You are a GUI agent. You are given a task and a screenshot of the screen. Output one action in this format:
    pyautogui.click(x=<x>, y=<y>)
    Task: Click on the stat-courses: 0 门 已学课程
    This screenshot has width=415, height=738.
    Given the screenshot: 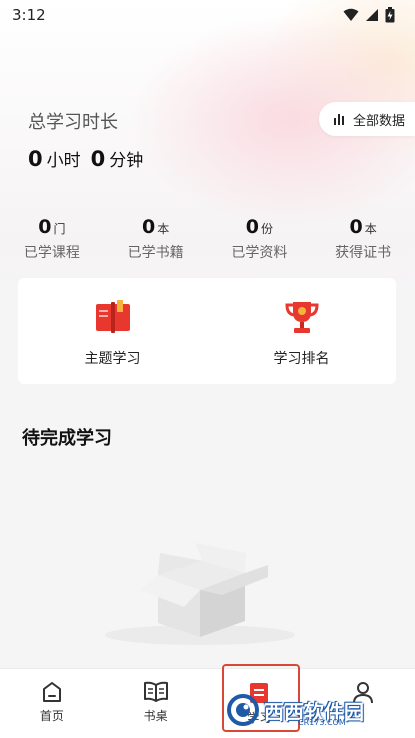 What is the action you would take?
    pyautogui.click(x=52, y=239)
    